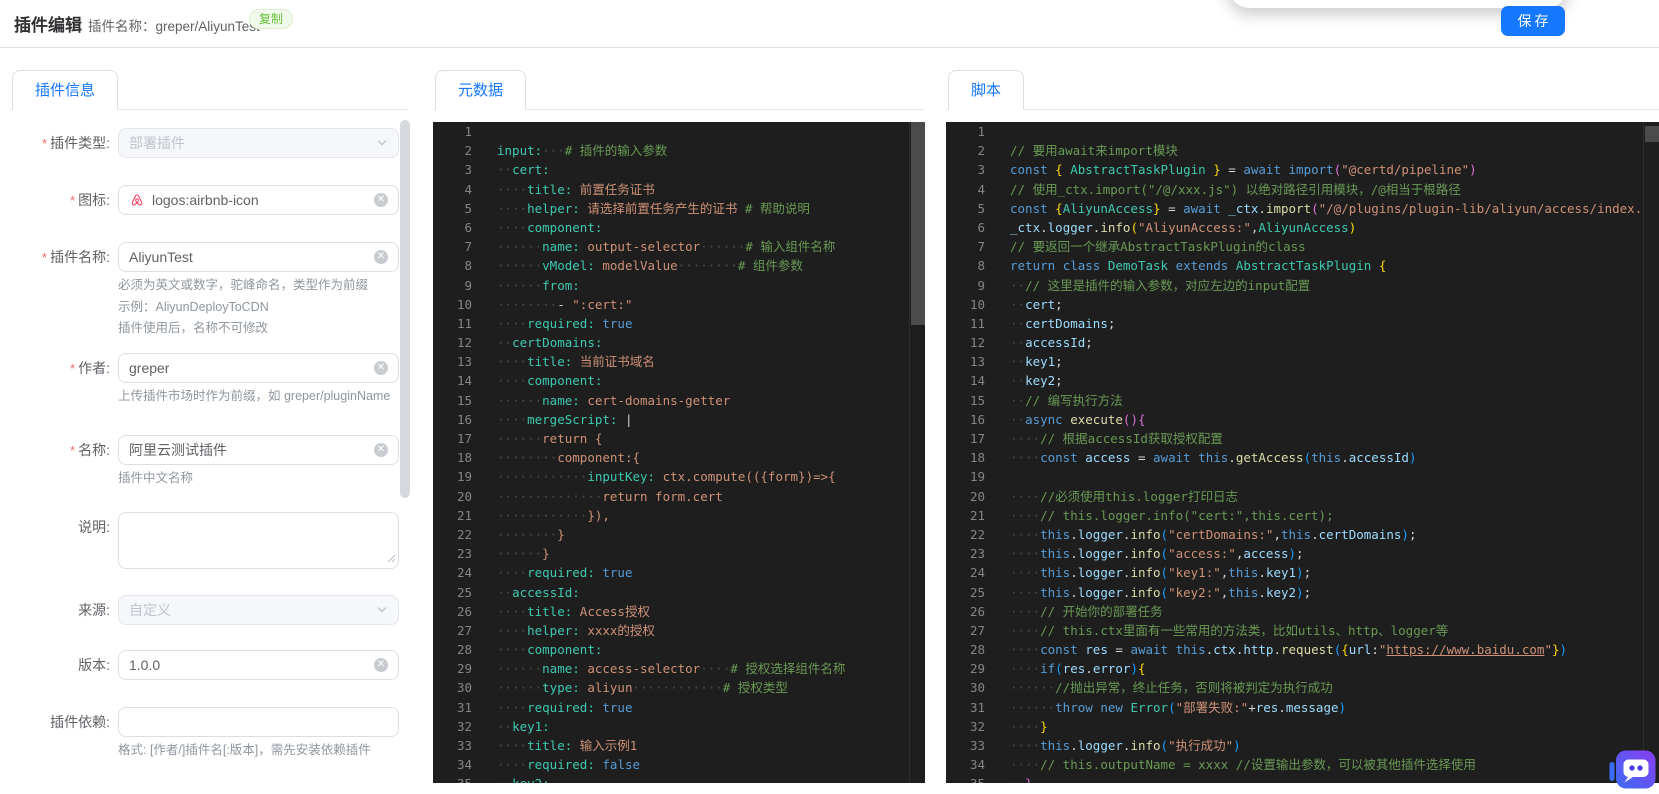 The image size is (1659, 794). Describe the element at coordinates (244, 750) in the screenshot. I see `dependency-help-text: 格式: [作者/]插件名[:版本]，需先安装依赖插件` at that location.